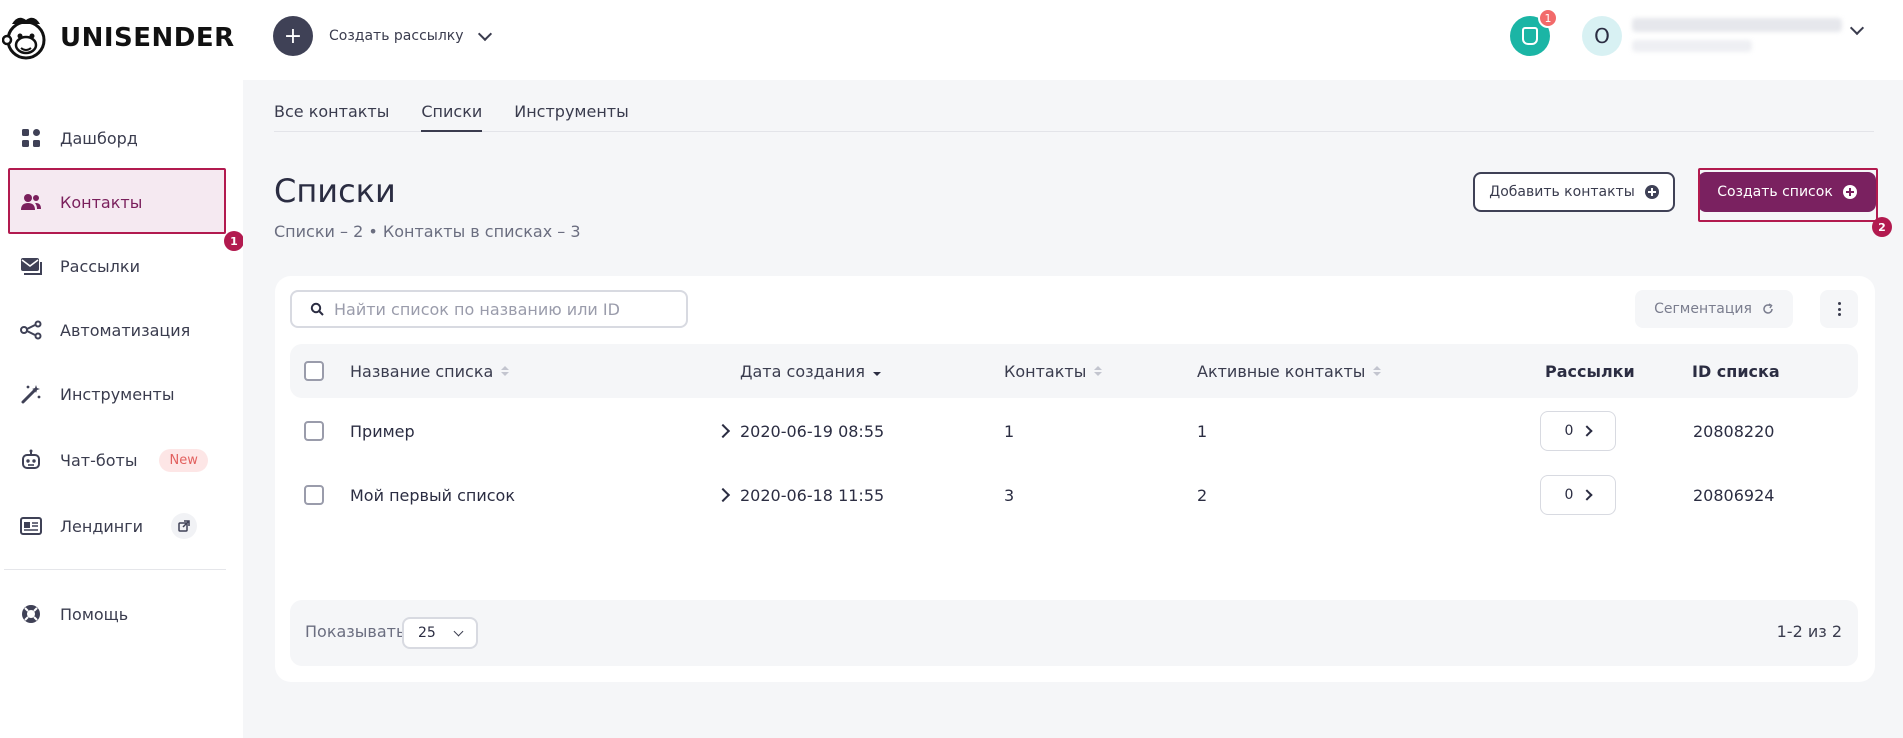  I want to click on search-field, so click(489, 309).